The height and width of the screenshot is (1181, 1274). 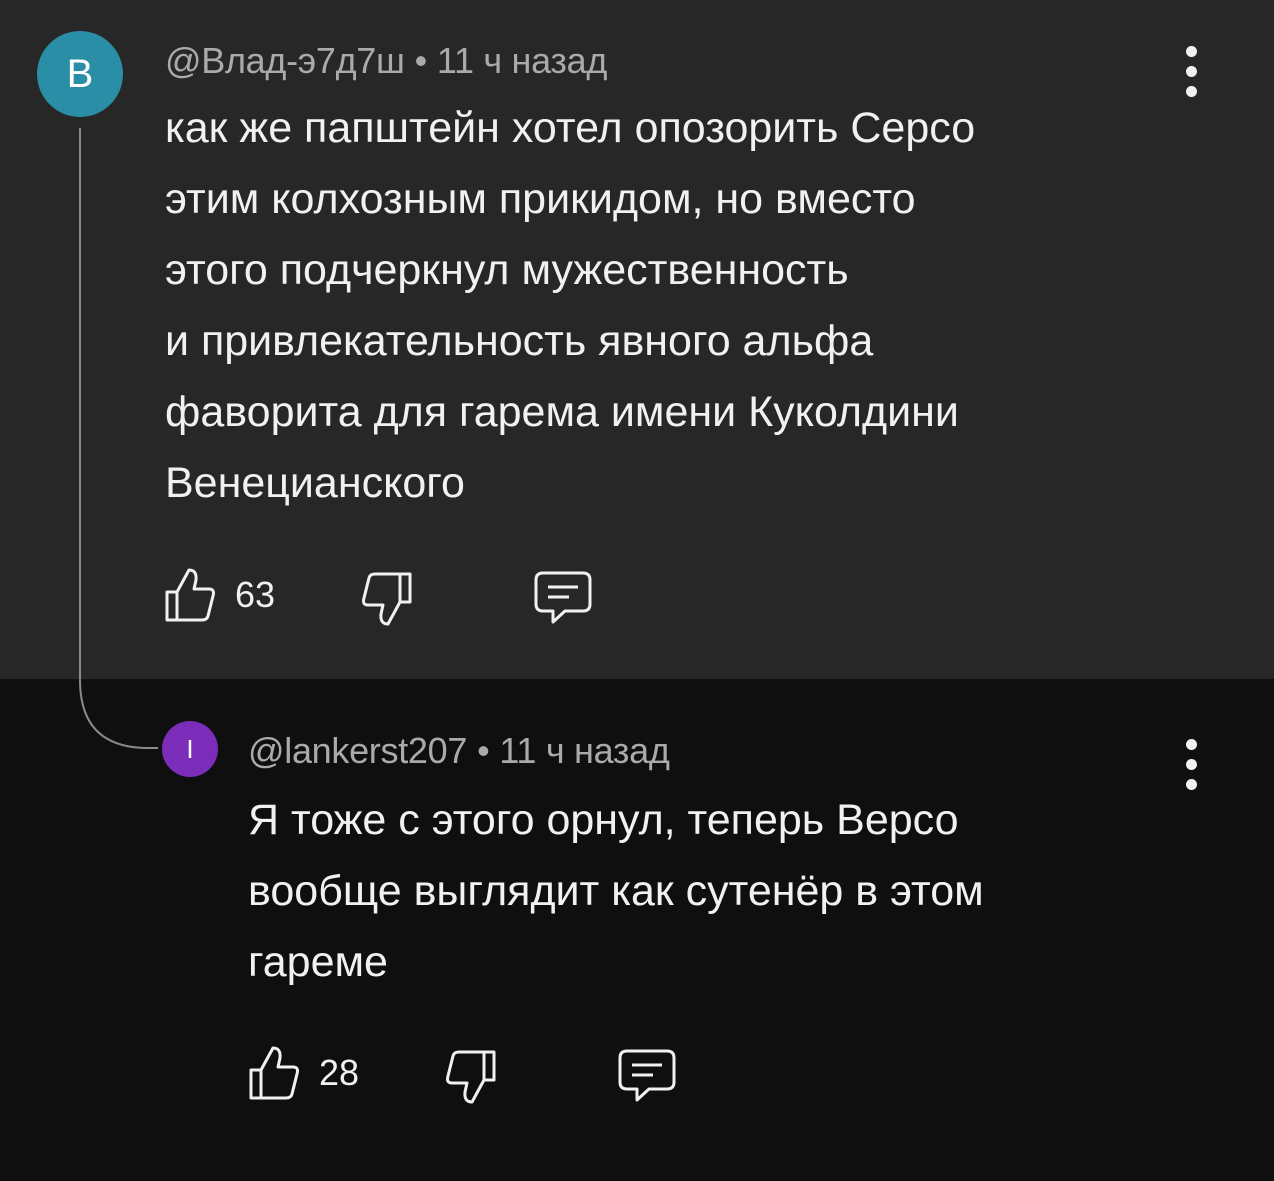 I want to click on like-count: 28, so click(x=339, y=1072).